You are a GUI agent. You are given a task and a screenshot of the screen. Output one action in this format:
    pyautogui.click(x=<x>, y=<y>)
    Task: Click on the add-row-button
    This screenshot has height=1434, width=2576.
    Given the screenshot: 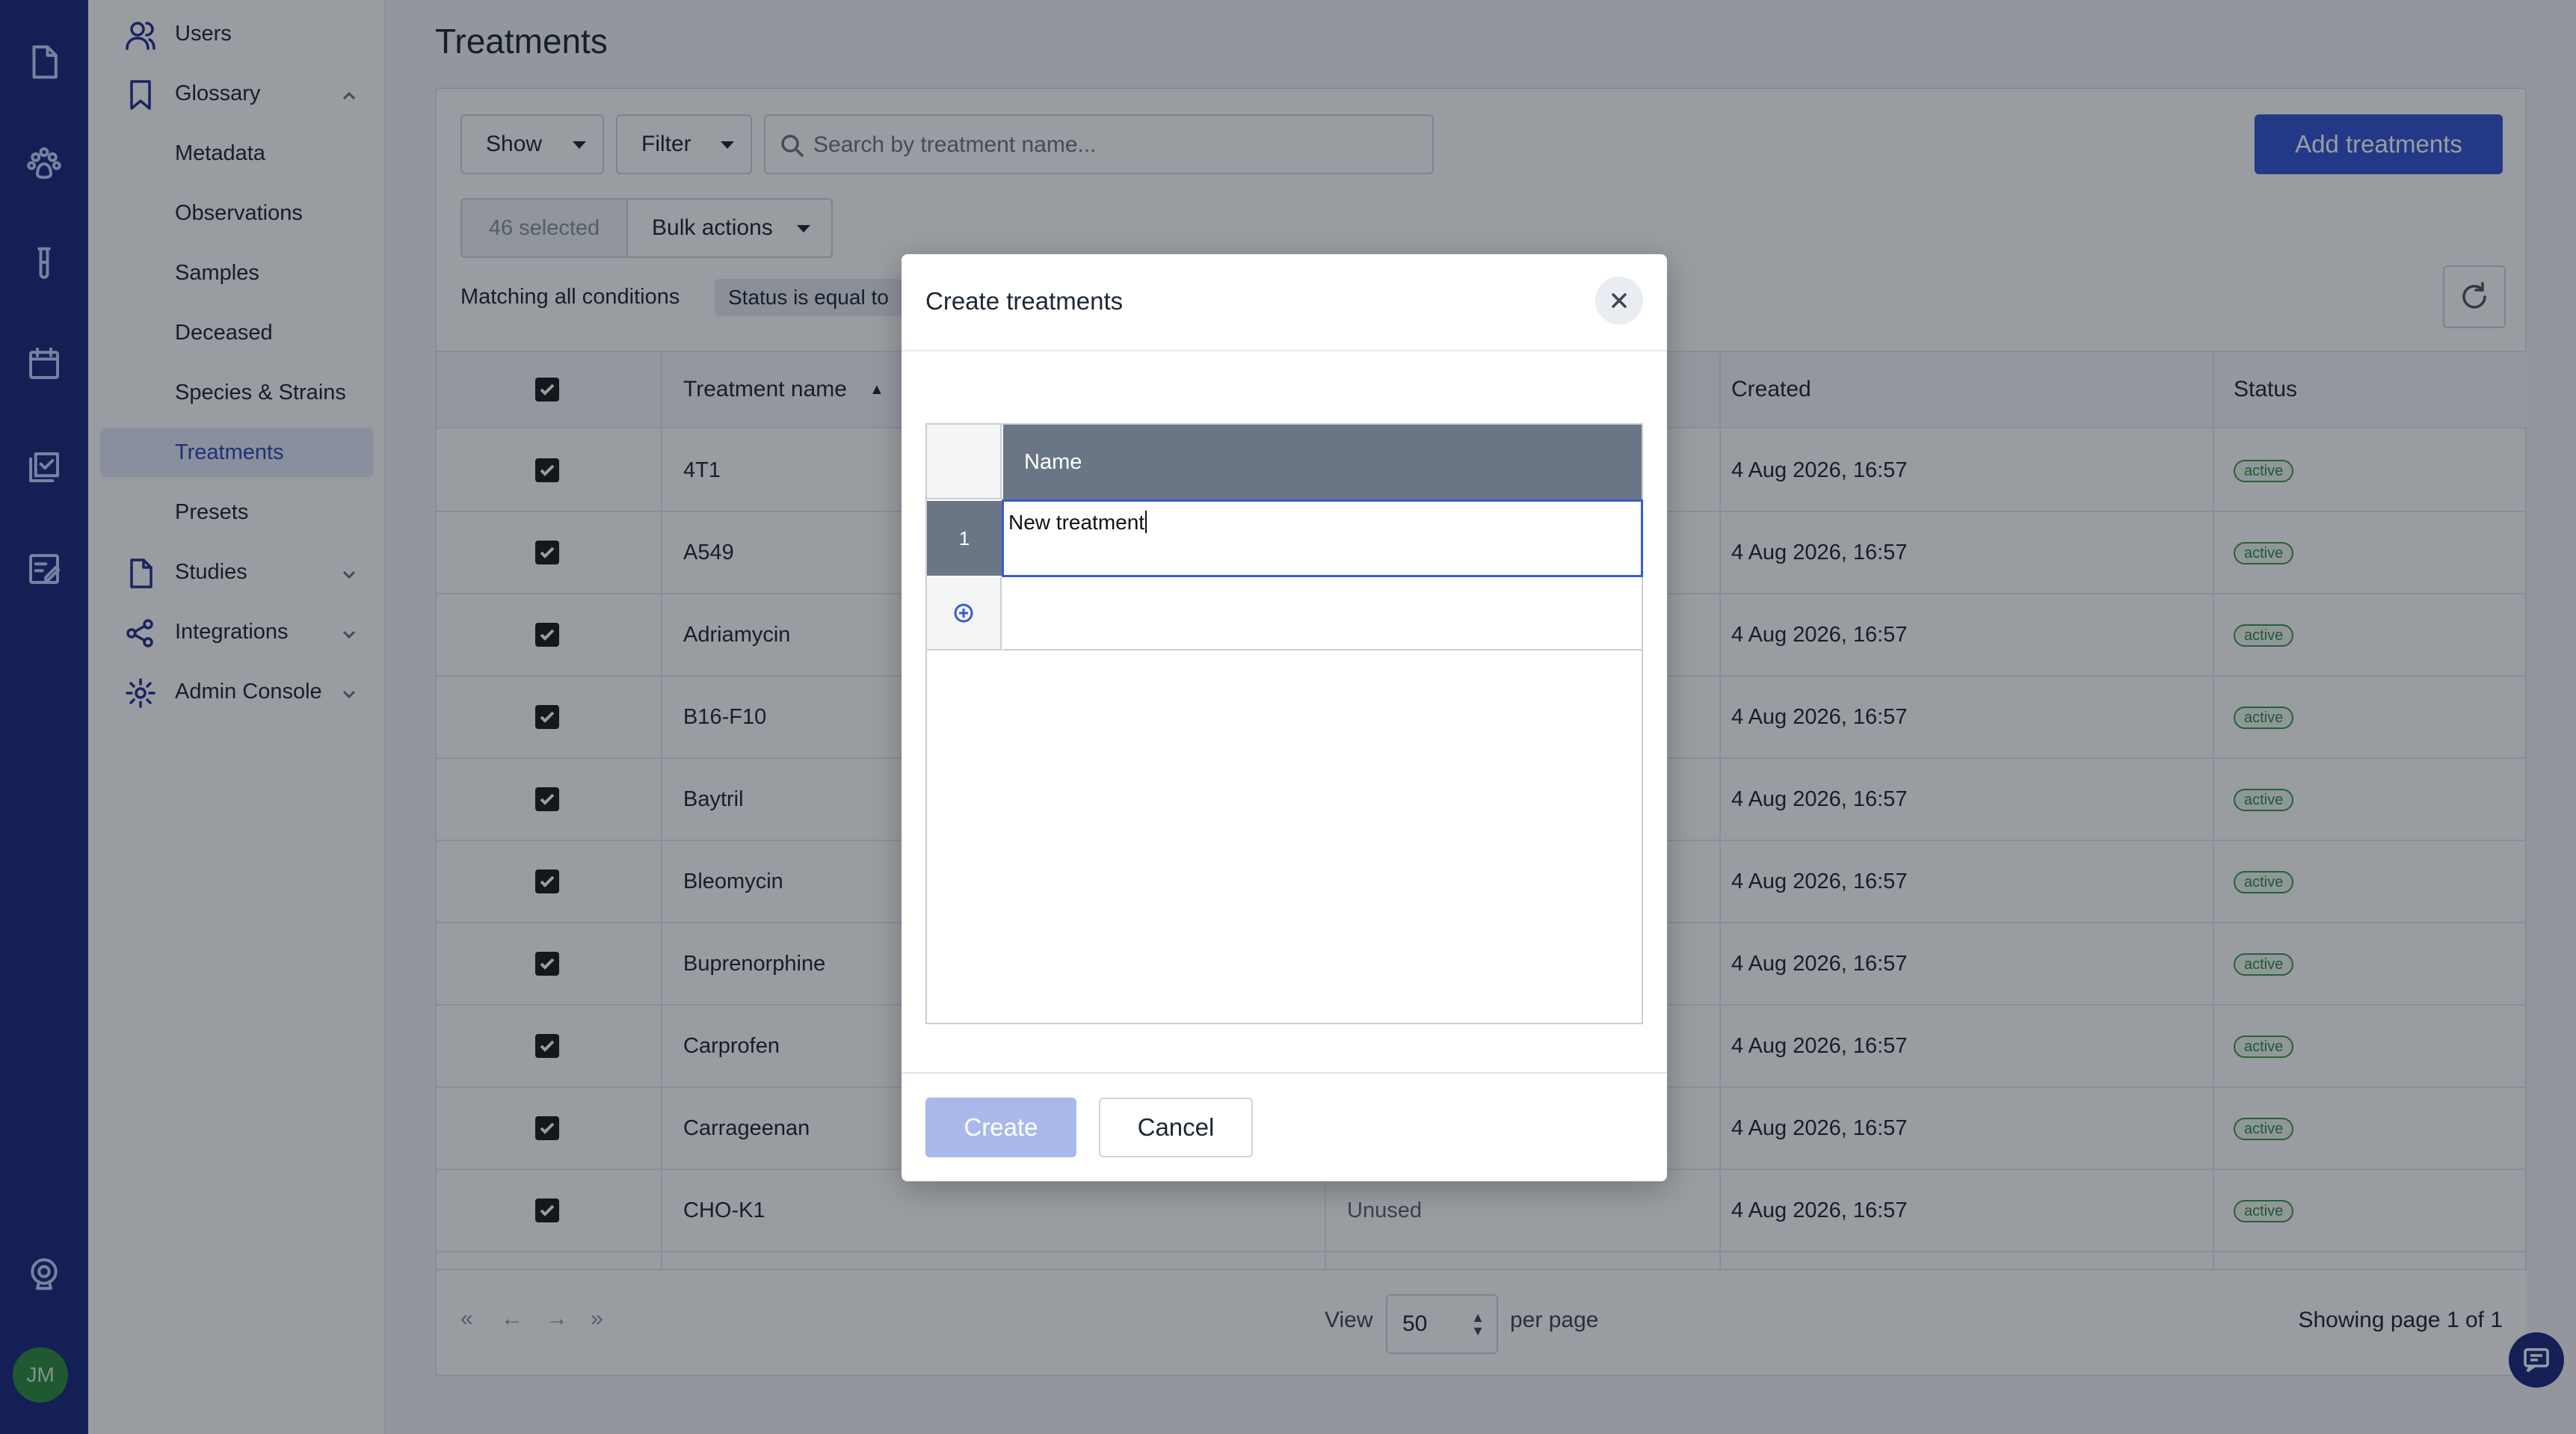 What is the action you would take?
    pyautogui.click(x=964, y=613)
    